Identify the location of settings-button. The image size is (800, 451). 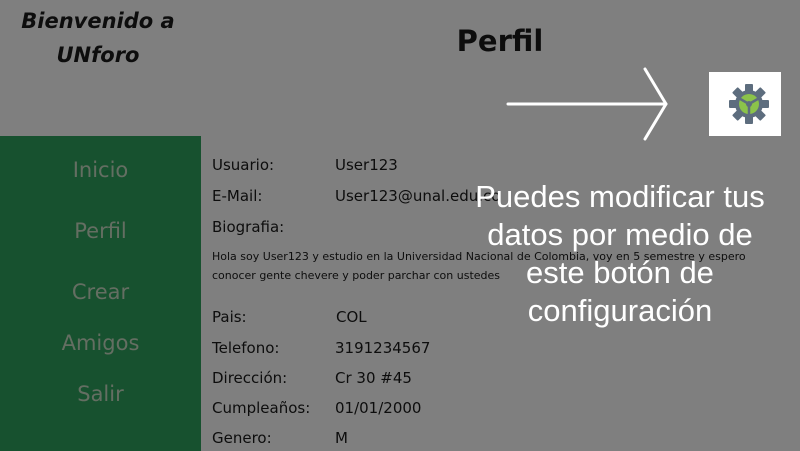
(745, 104).